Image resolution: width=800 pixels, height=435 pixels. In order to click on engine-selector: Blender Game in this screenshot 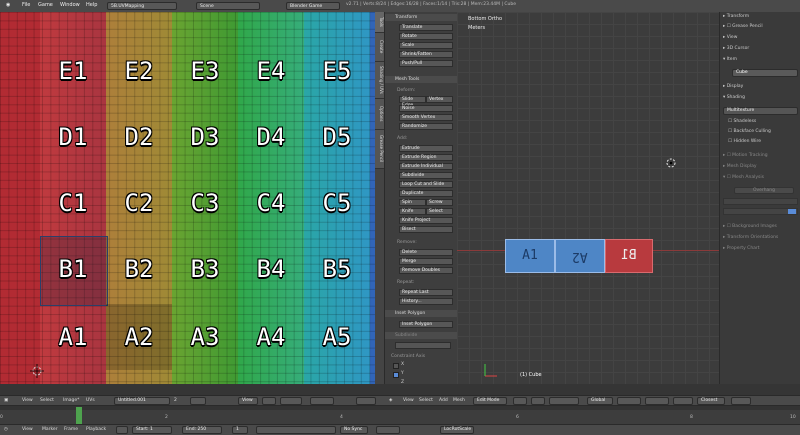, I will do `click(313, 6)`.